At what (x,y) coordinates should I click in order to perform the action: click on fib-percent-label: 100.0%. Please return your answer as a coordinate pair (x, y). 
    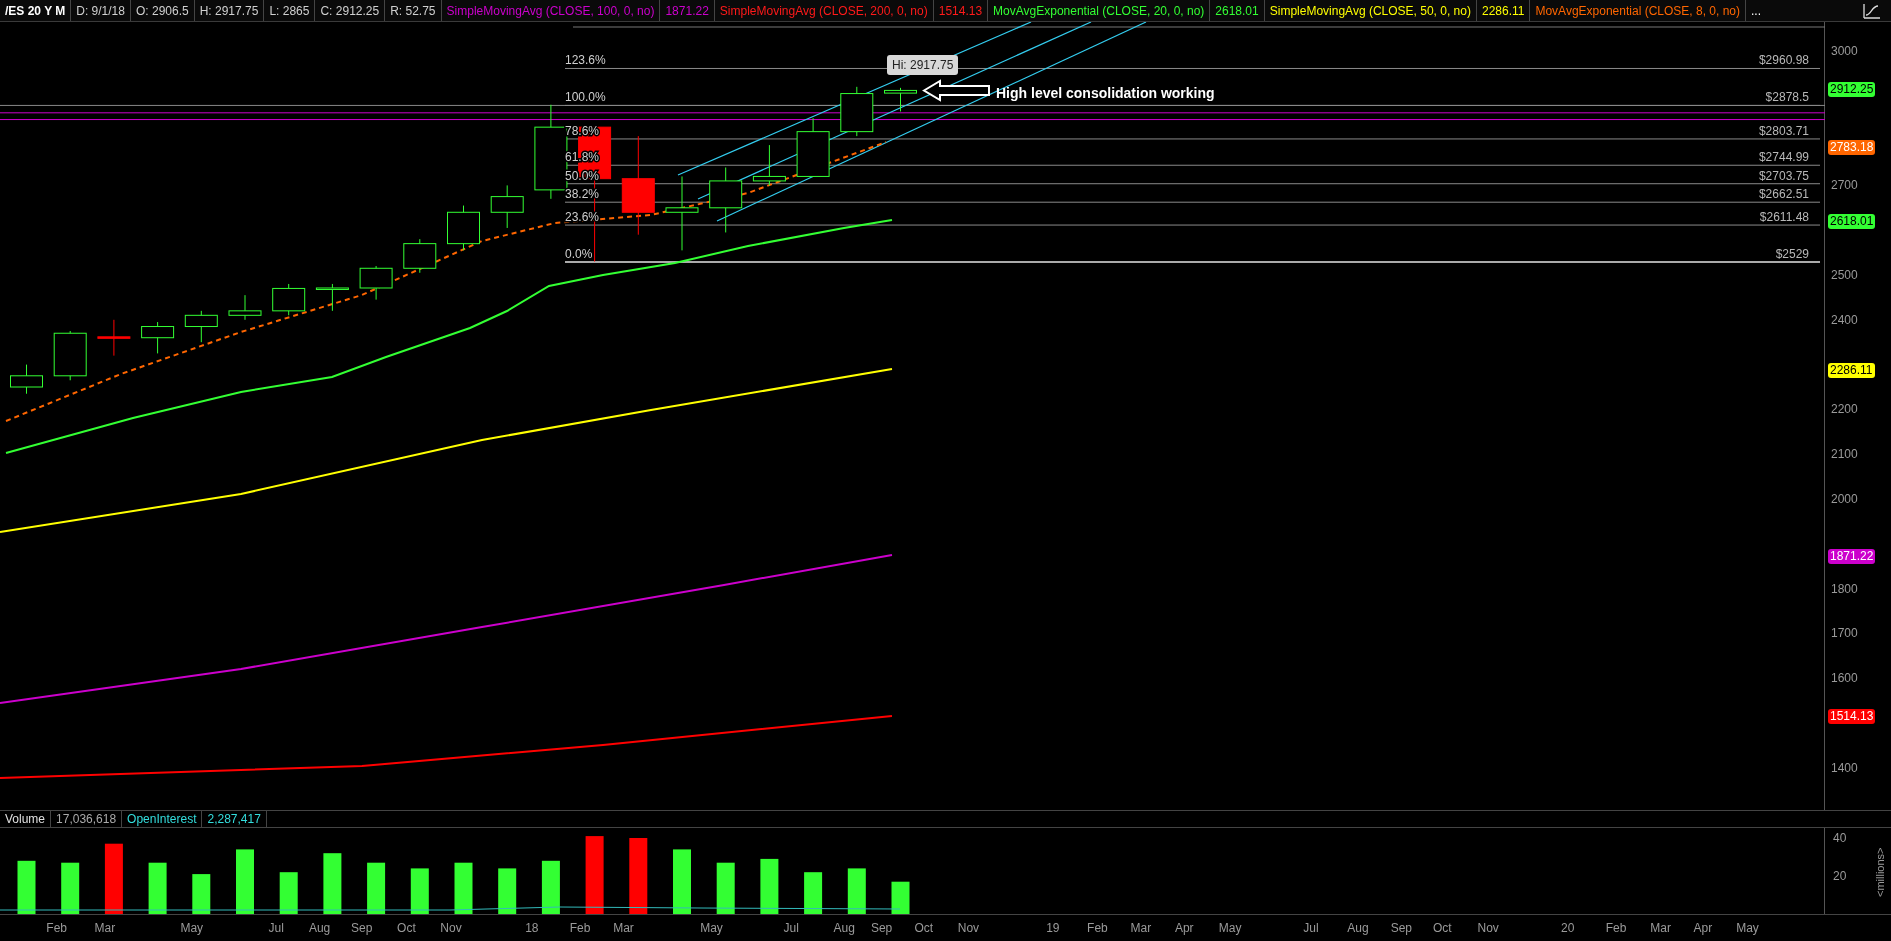
    Looking at the image, I should click on (585, 97).